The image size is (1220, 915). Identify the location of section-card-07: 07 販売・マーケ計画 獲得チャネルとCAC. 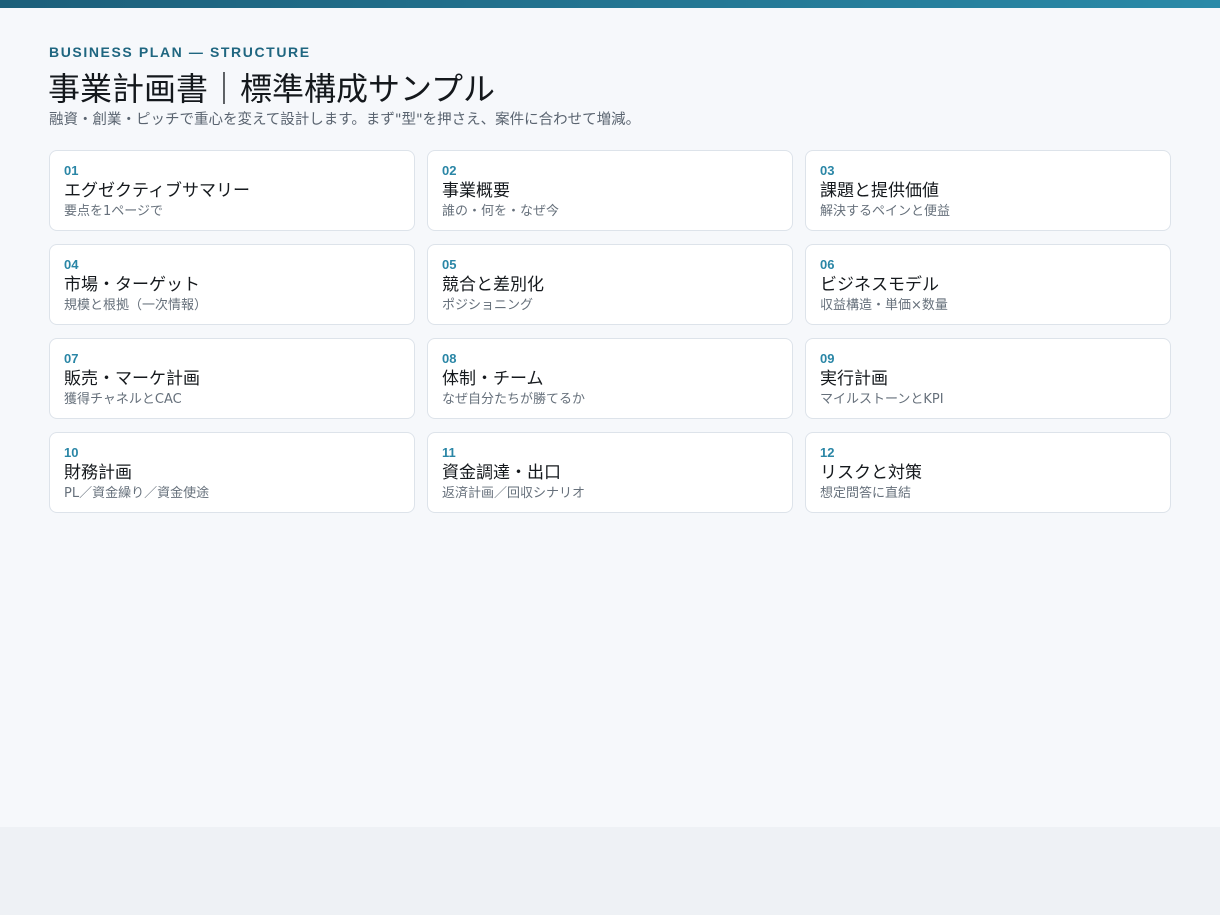
(232, 378).